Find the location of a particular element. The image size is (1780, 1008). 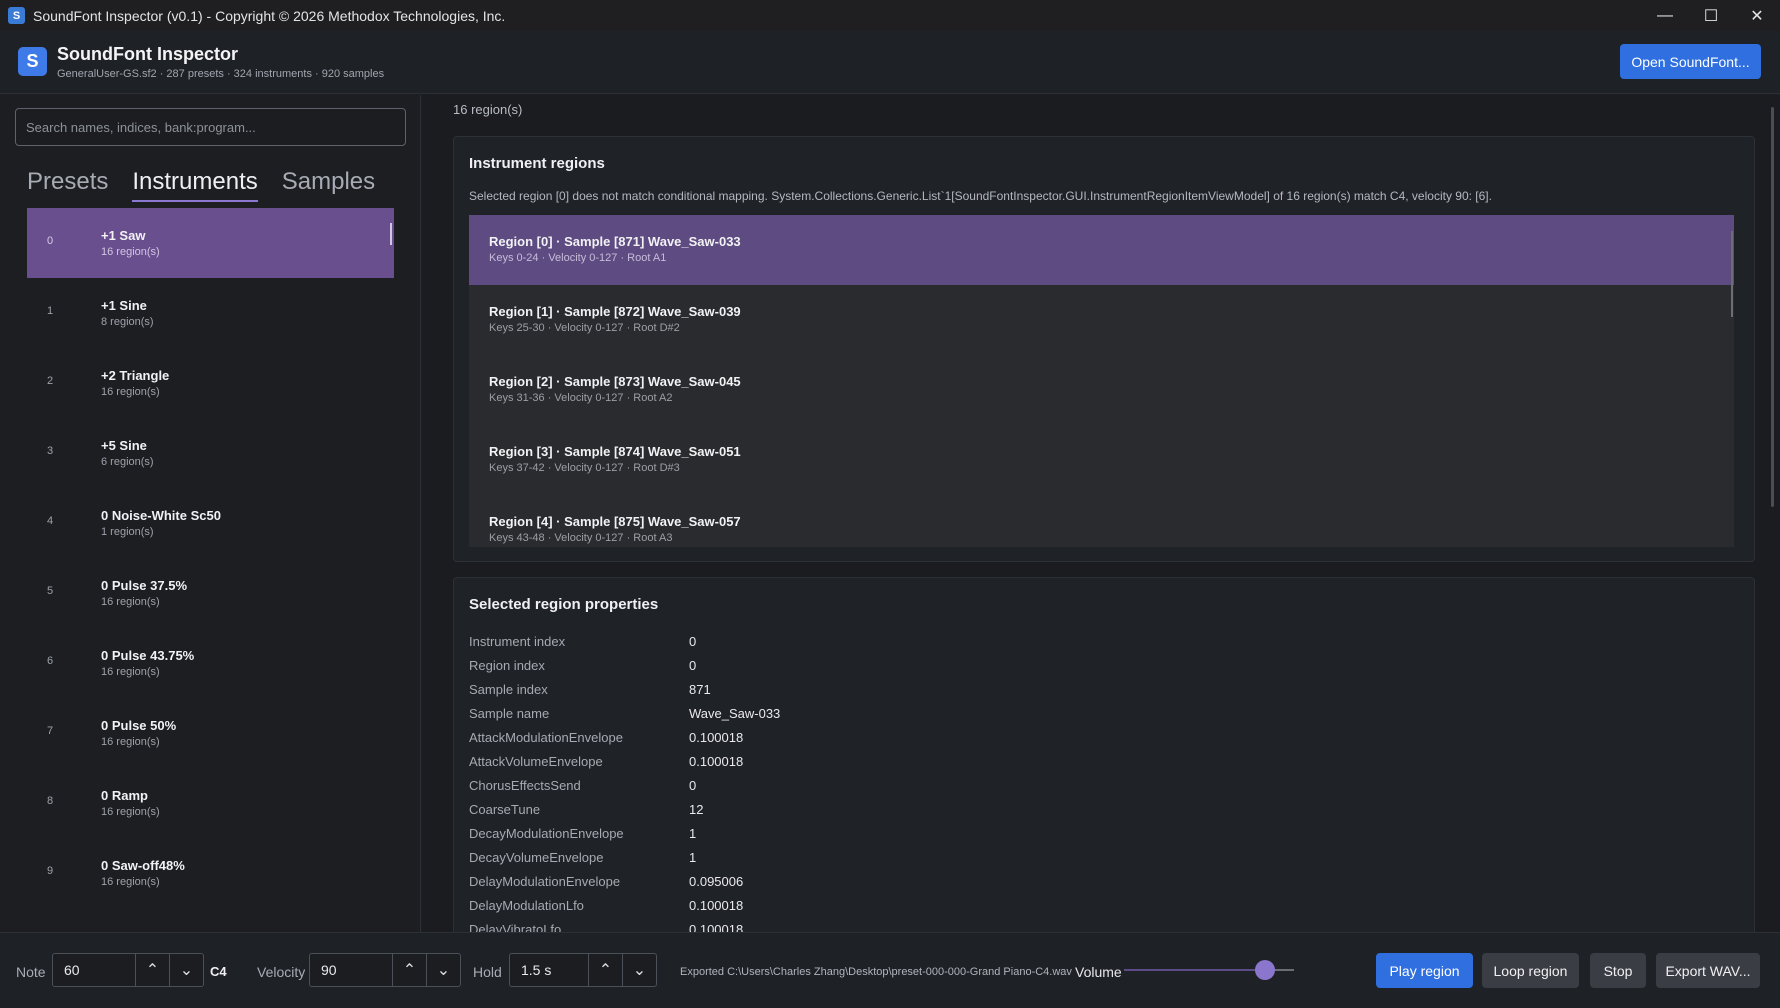

property-row: AttackVolumeEnvelope 0.100018 is located at coordinates (624, 766).